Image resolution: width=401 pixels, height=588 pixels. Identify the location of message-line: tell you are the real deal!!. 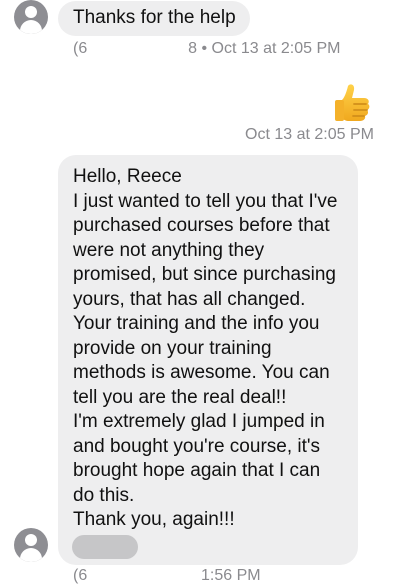
(180, 397).